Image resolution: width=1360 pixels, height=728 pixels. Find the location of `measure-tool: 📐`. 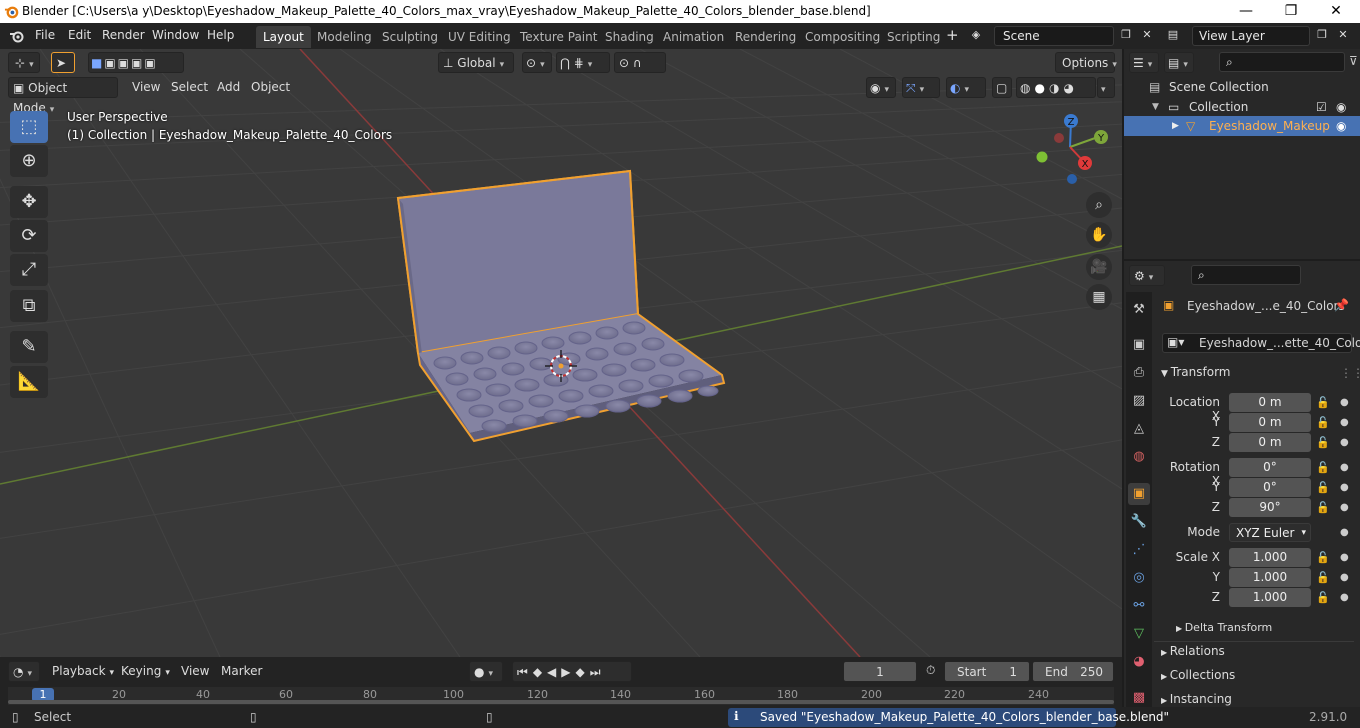

measure-tool: 📐 is located at coordinates (29, 382).